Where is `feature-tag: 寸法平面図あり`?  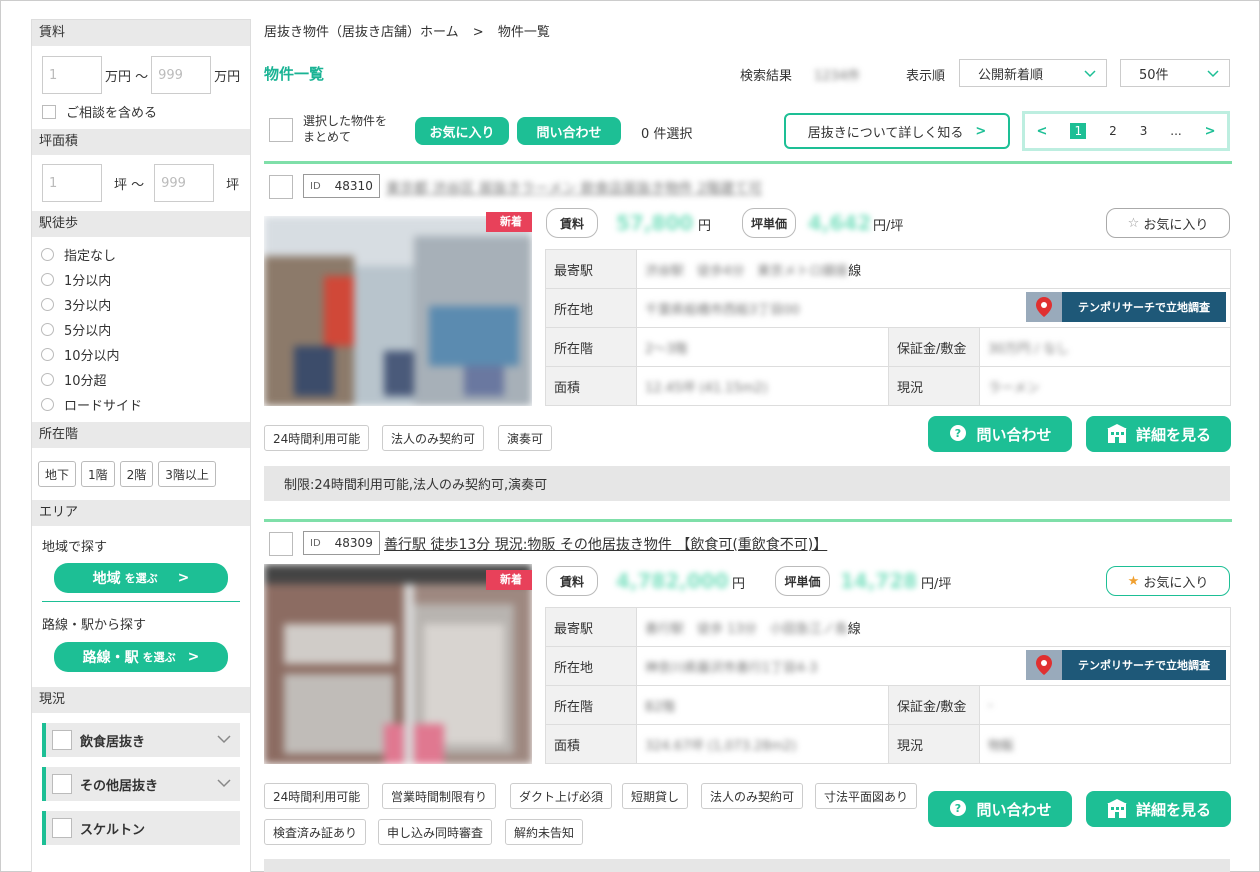
feature-tag: 寸法平面図あり is located at coordinates (866, 796).